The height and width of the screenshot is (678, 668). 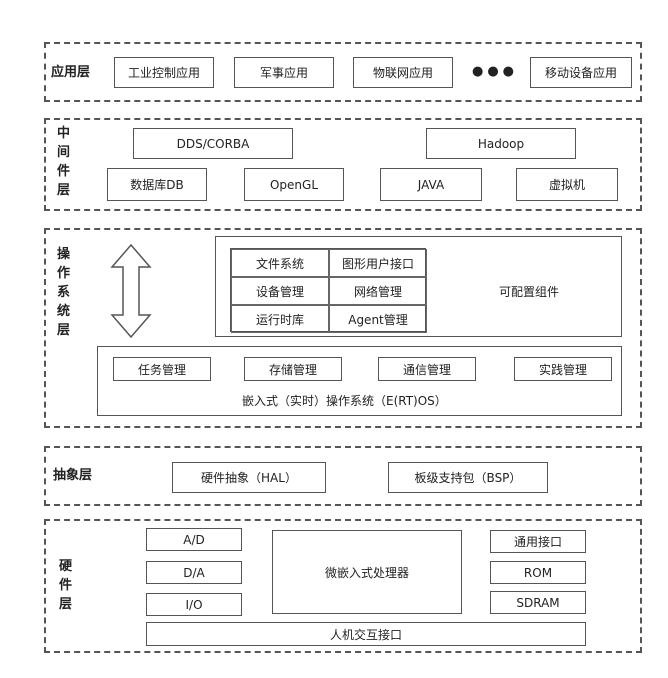 What do you see at coordinates (164, 72) in the screenshot?
I see `app-industrial-control: 工业控制应用` at bounding box center [164, 72].